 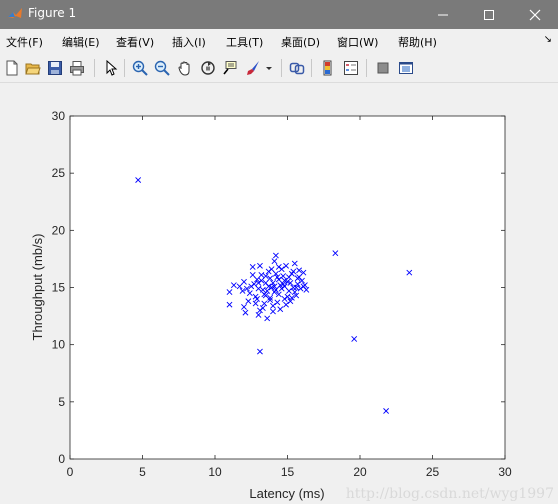 What do you see at coordinates (189, 42) in the screenshot?
I see `menu-insert: 插入(I)` at bounding box center [189, 42].